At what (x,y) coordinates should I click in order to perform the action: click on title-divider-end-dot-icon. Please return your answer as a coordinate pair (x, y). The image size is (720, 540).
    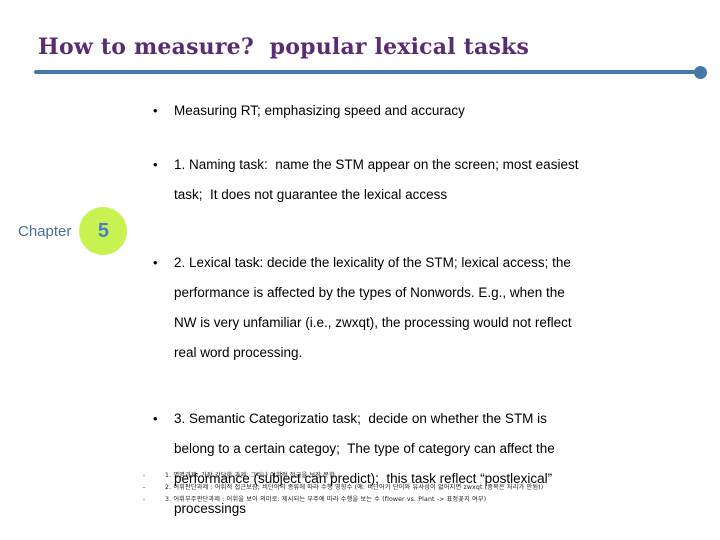
    Looking at the image, I should click on (700, 72).